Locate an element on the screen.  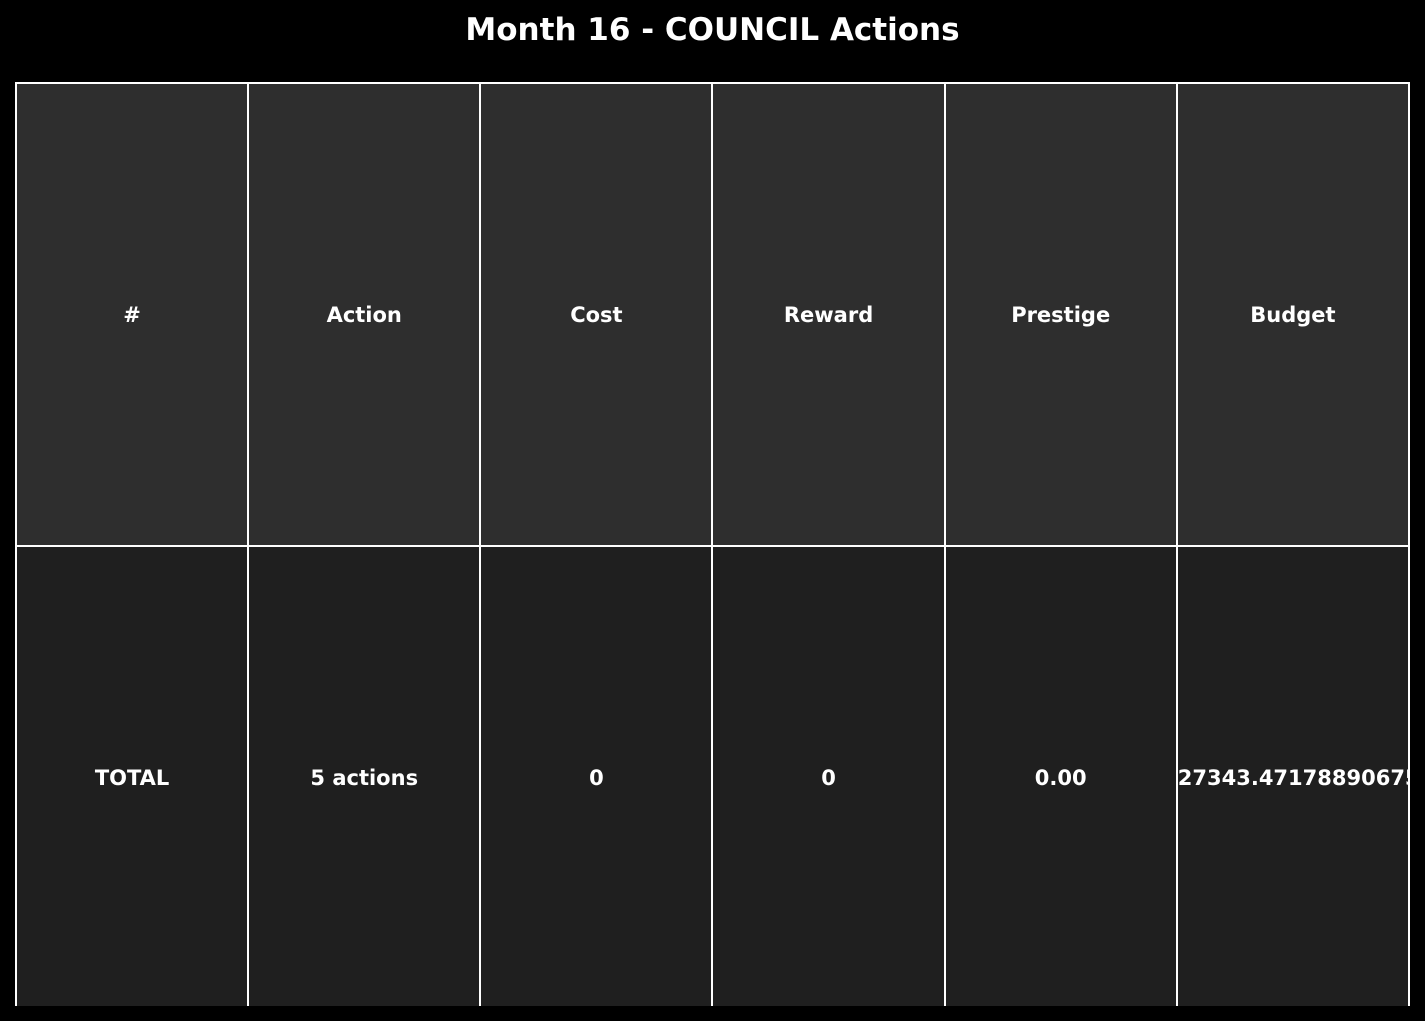
cell-total-label: TOTAL is located at coordinates (132, 775).